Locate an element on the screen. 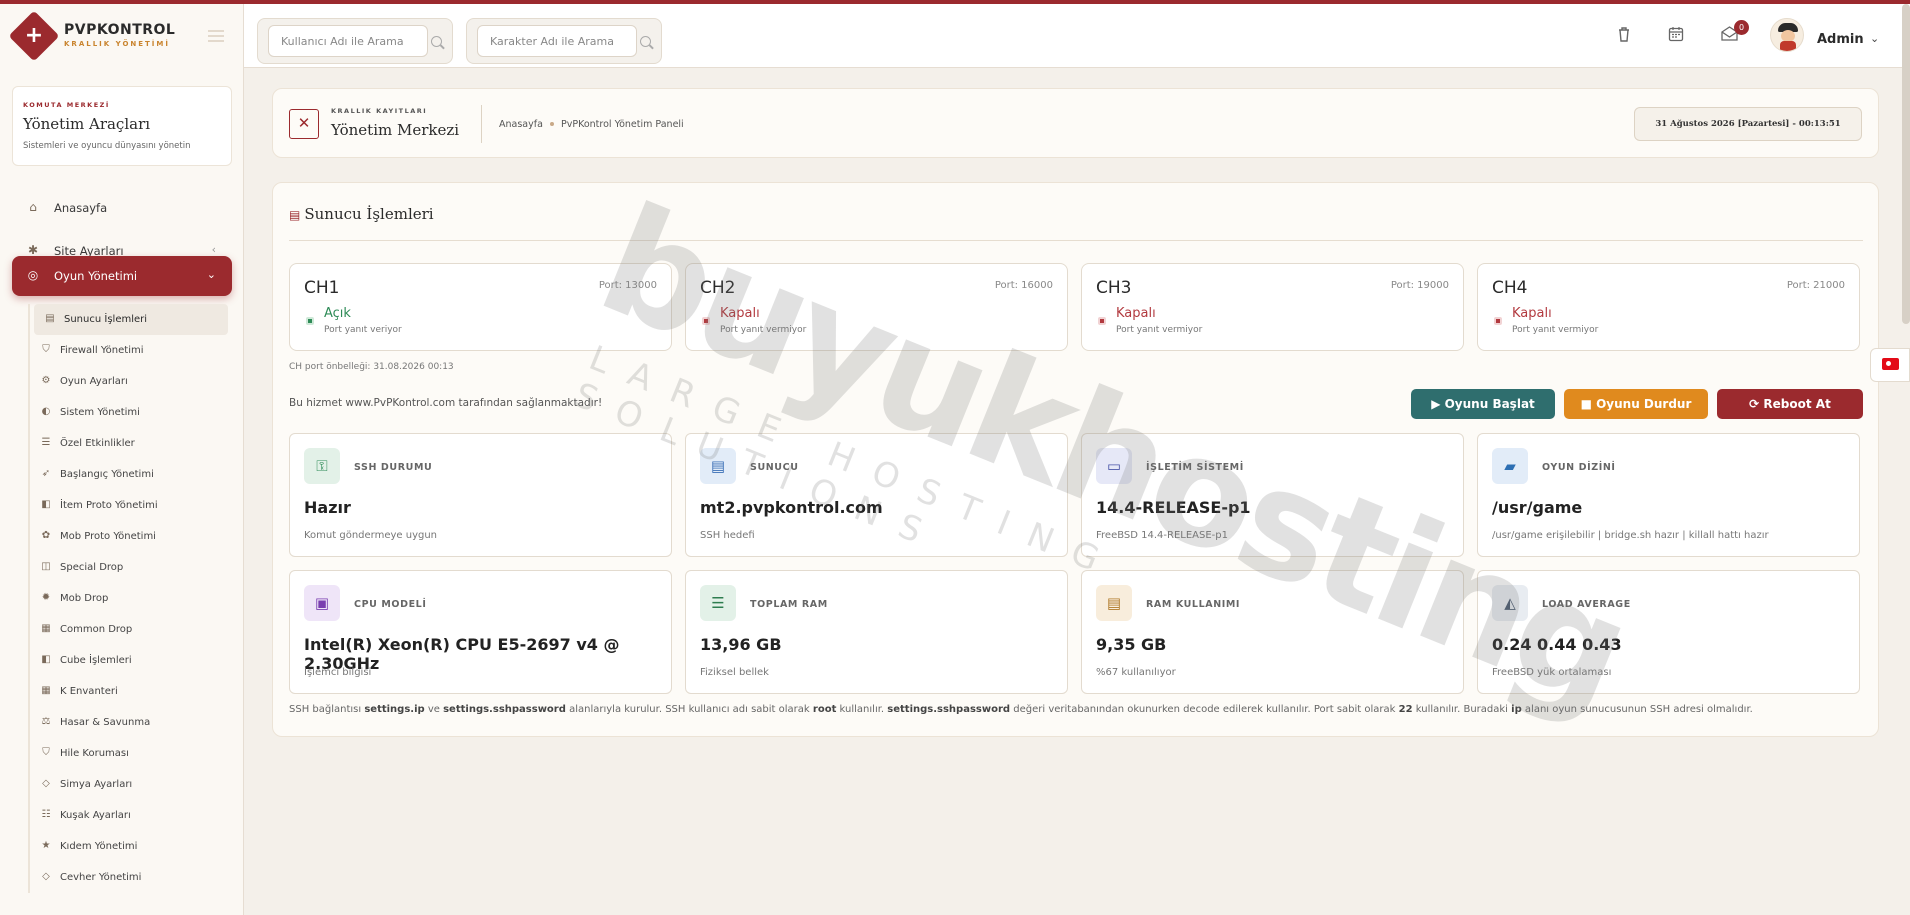 The image size is (1910, 915). list-icon: ☰ is located at coordinates (46, 442).